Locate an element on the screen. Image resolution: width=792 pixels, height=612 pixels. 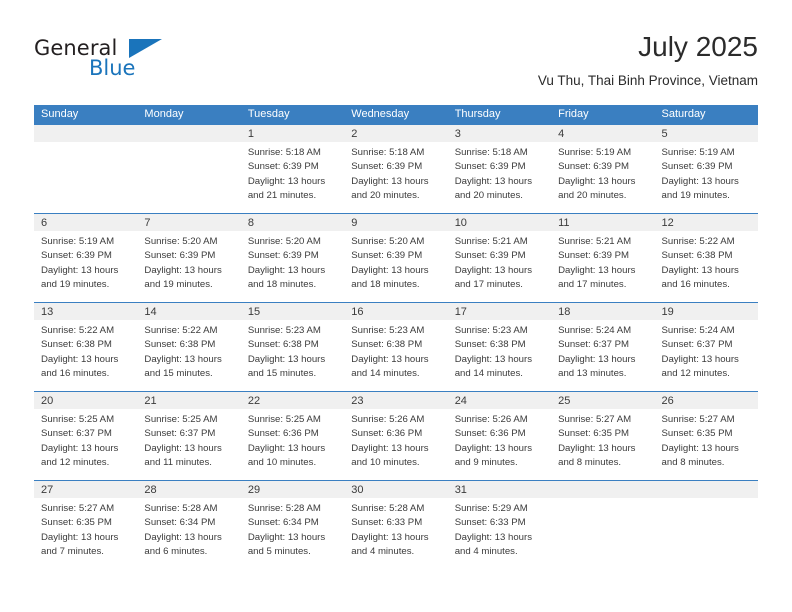
weekday-header-sunday: Sunday is located at coordinates (60, 114).